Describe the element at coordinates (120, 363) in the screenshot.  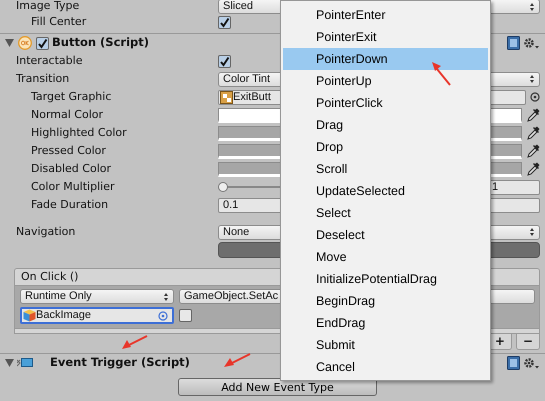
I see `component-title: Event Trigger (Script)` at that location.